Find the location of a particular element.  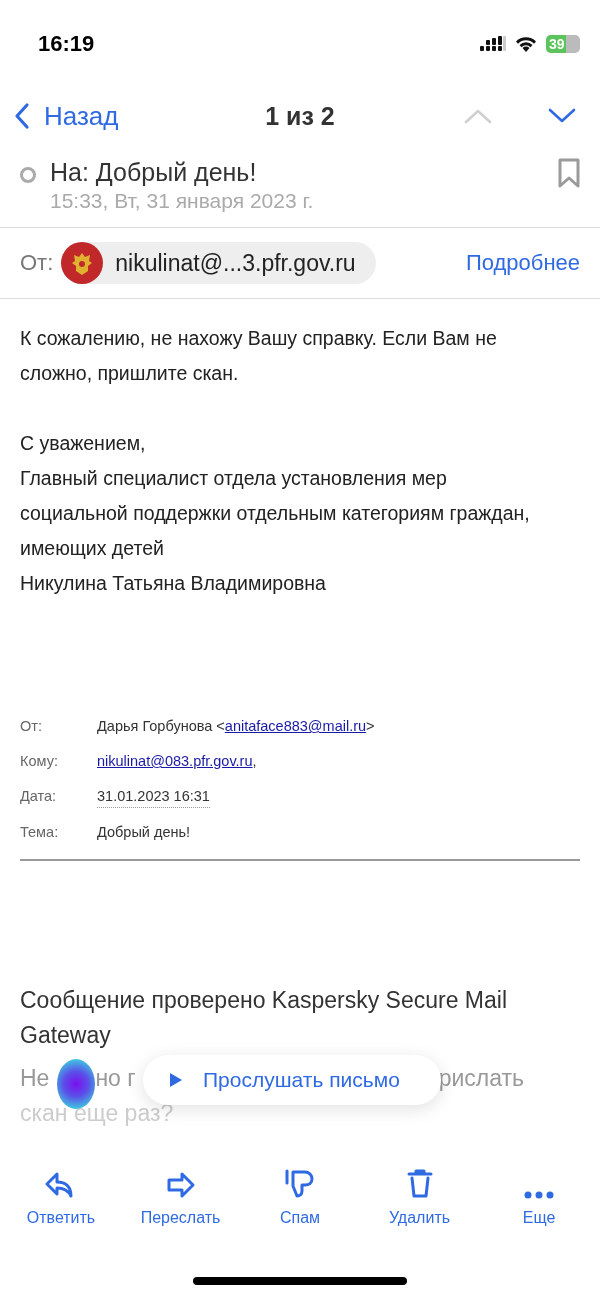

header-value: nikulinat@083.pfr.gov.ru, is located at coordinates (177, 761).